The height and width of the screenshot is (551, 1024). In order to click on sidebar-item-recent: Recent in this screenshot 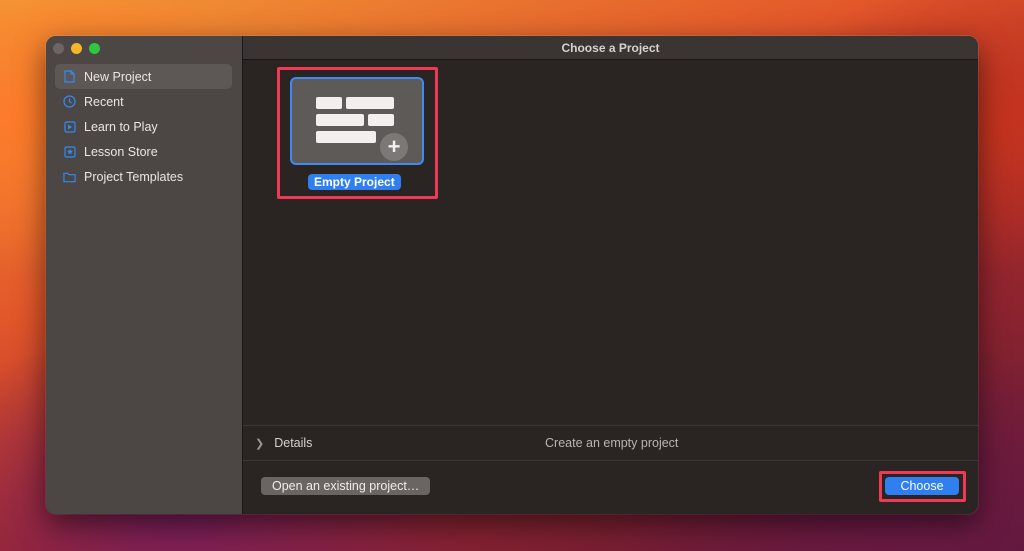, I will do `click(143, 101)`.